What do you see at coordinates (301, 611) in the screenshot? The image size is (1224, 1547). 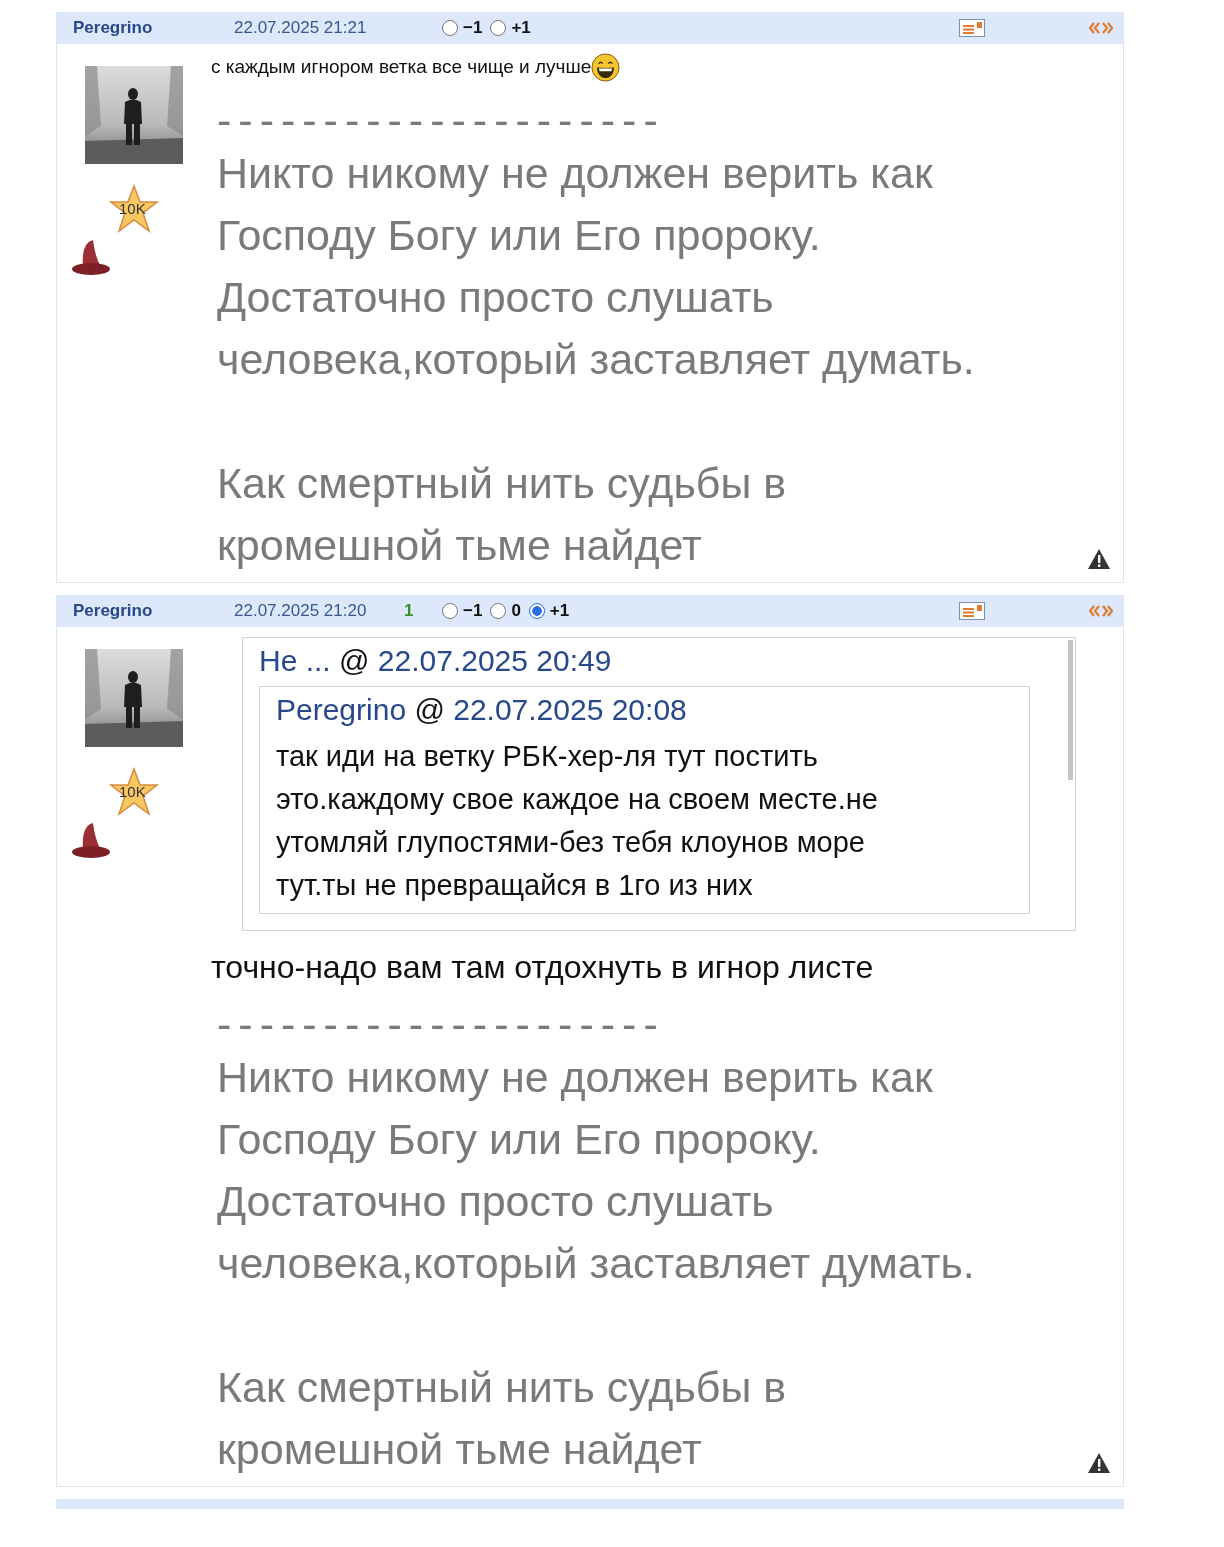 I see `post-date: 22.07.2025 21:20` at bounding box center [301, 611].